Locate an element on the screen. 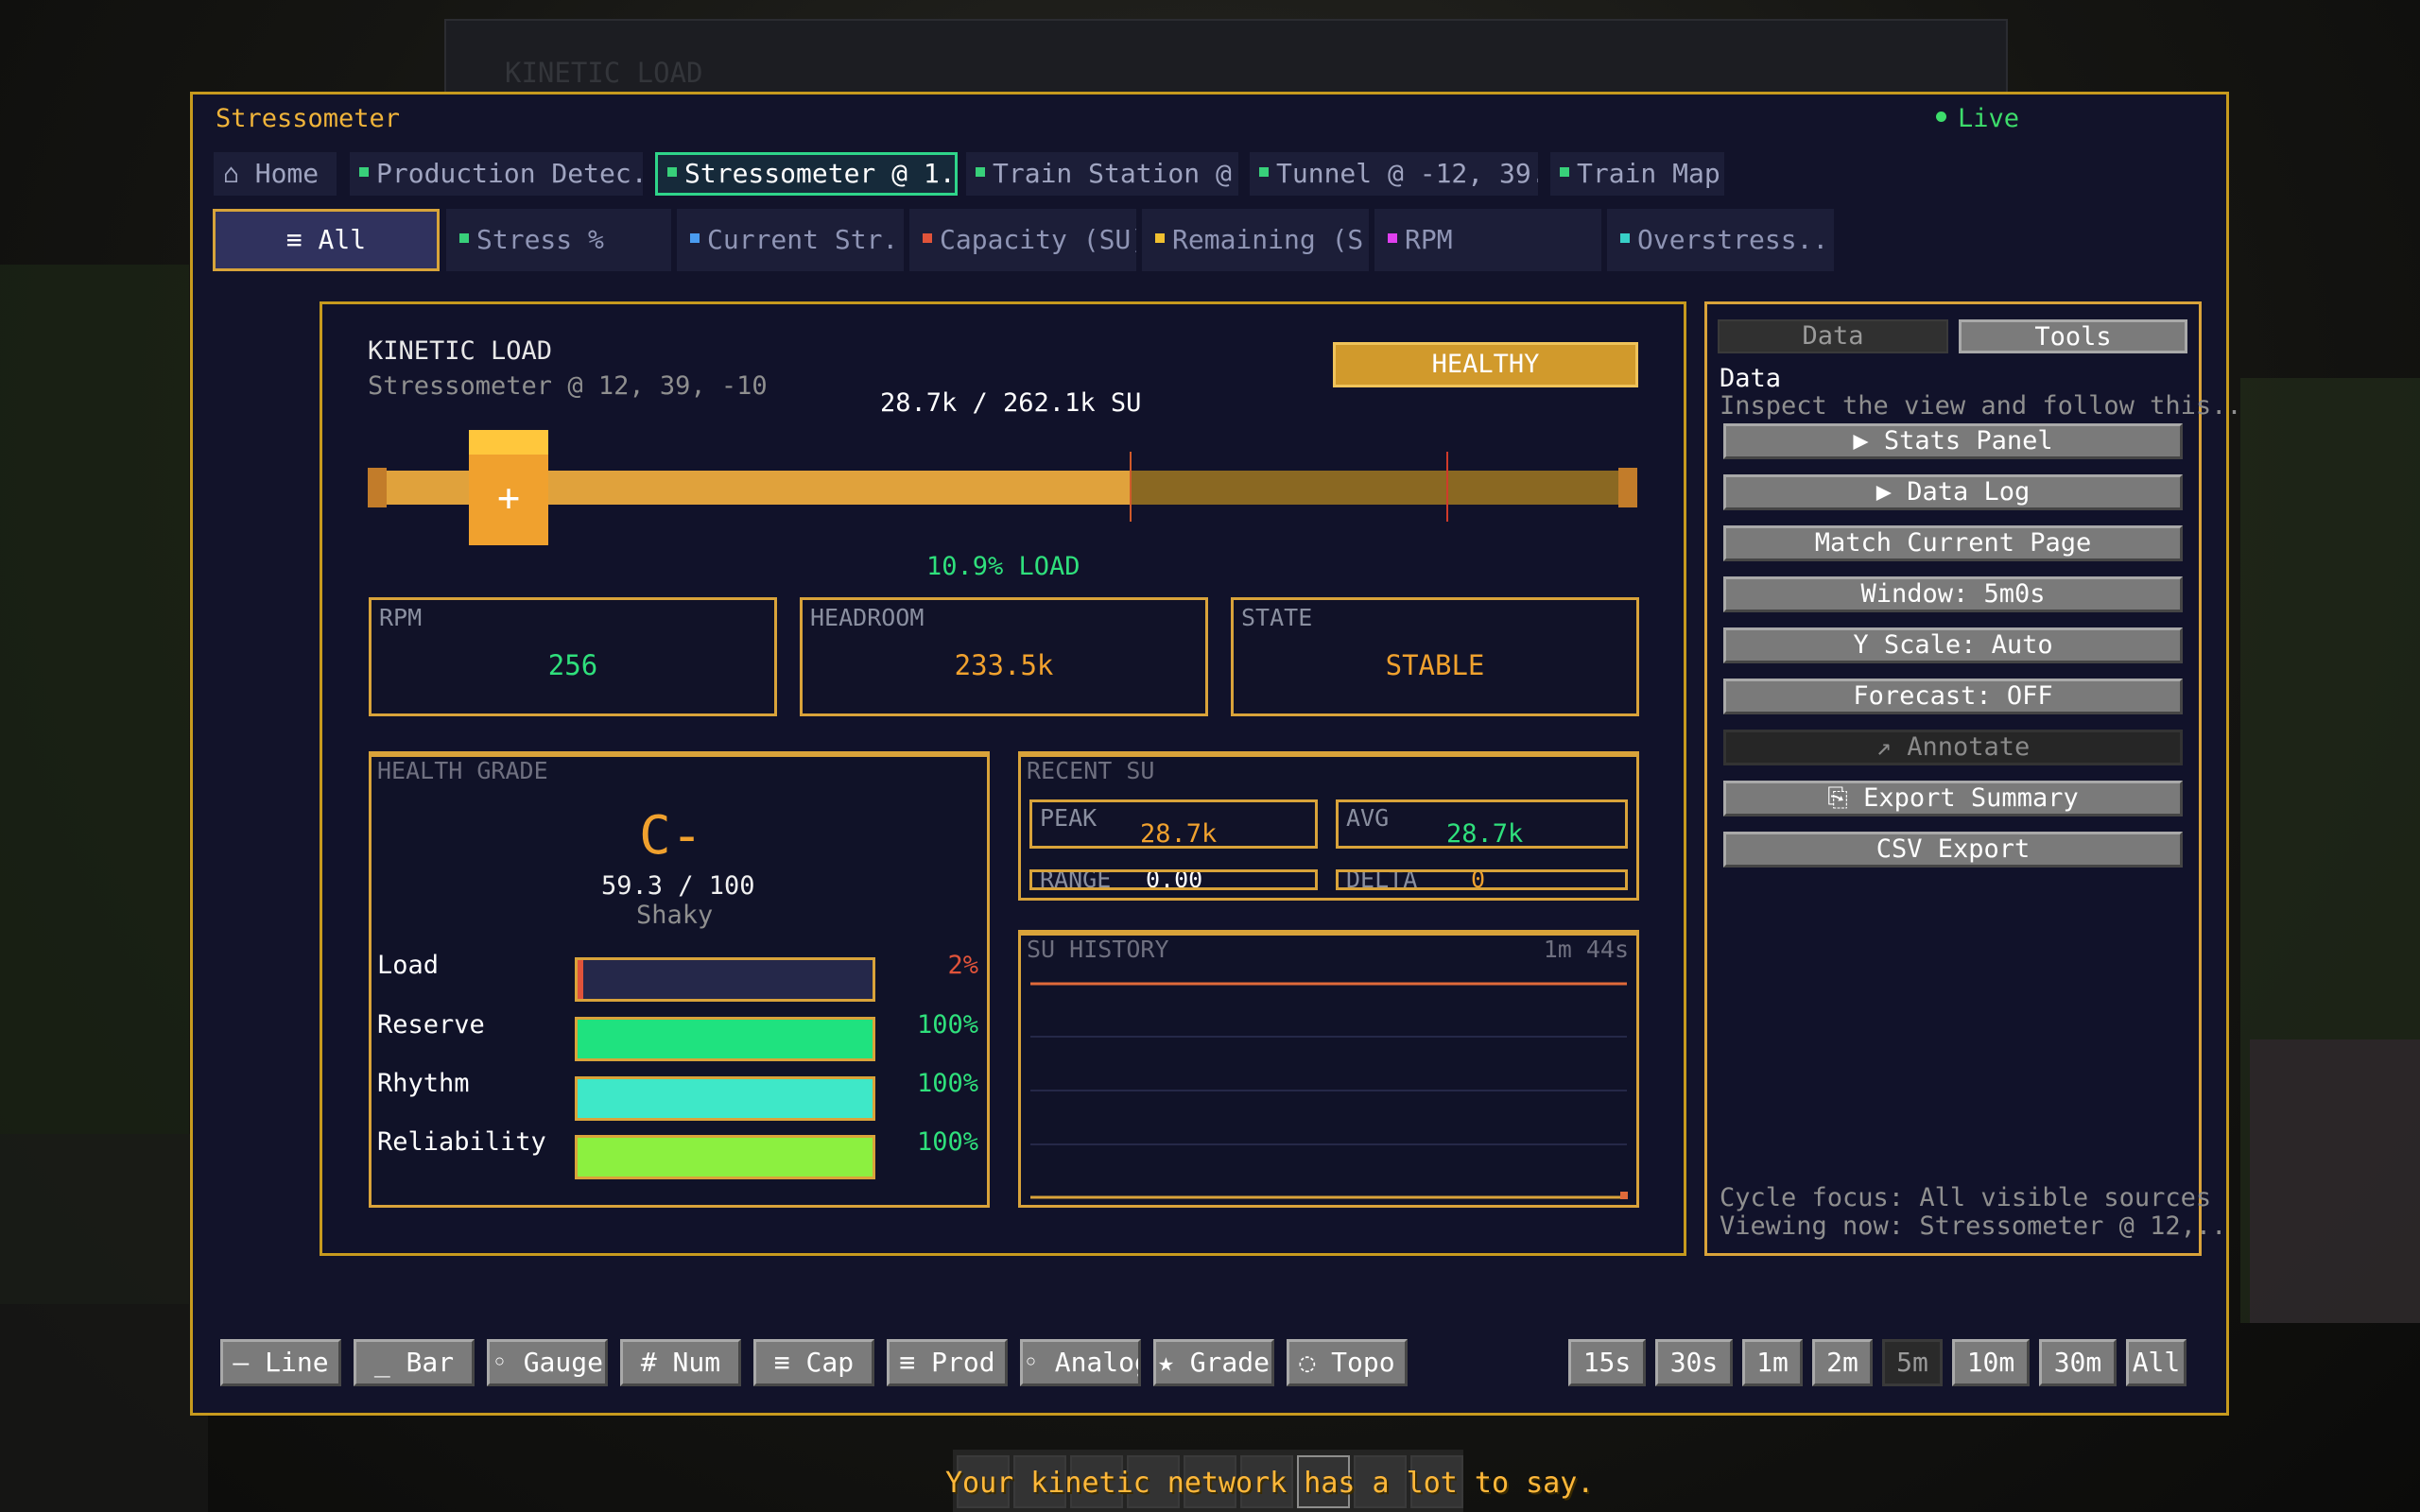 The image size is (2420, 1512). stats-panel-button: ▶ Stats Panel is located at coordinates (1953, 441).